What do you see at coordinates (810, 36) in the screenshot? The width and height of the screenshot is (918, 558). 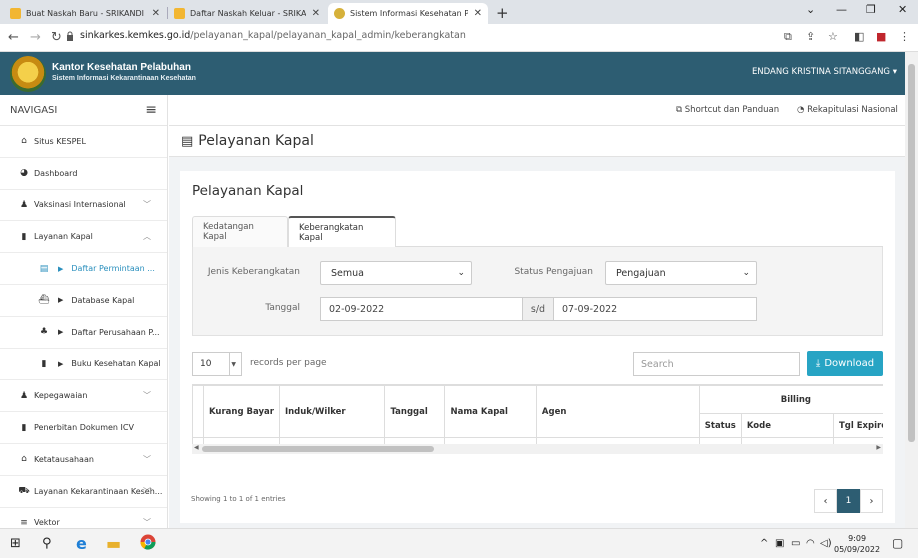 I see `share-icon: ⇪` at bounding box center [810, 36].